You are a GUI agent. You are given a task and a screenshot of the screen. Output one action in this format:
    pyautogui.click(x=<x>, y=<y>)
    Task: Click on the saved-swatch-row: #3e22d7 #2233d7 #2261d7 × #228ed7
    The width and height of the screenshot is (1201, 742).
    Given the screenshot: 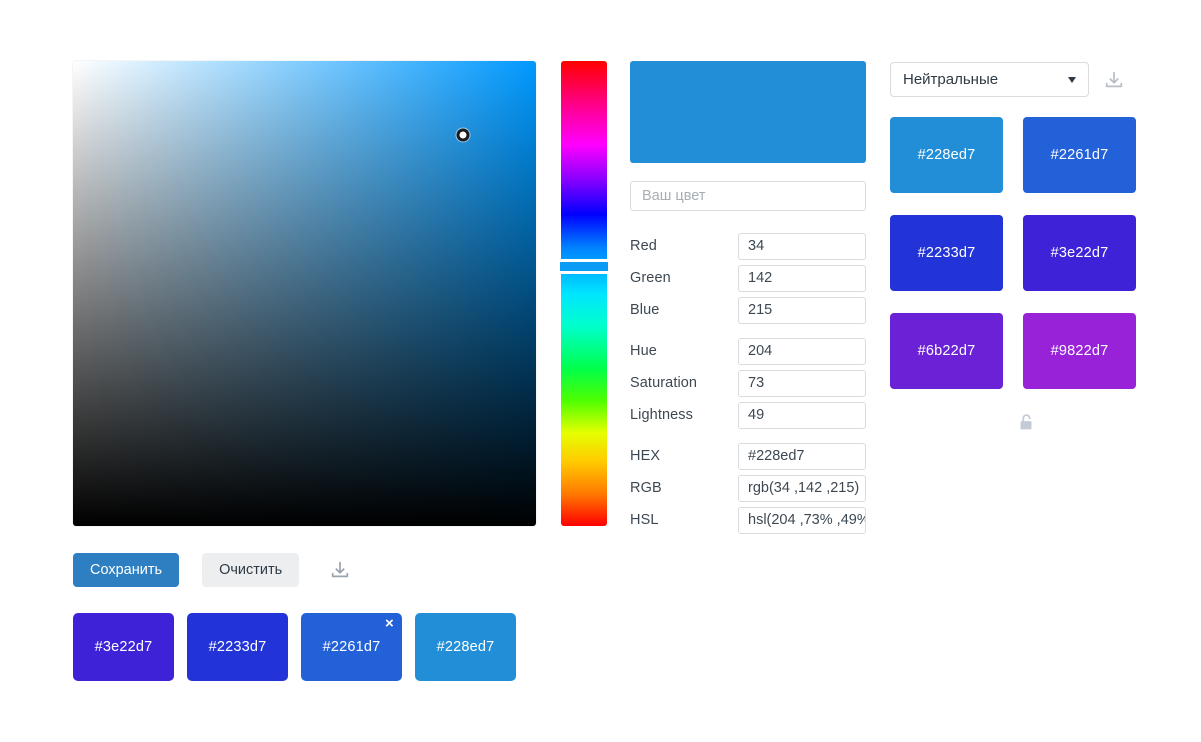 What is the action you would take?
    pyautogui.click(x=301, y=647)
    